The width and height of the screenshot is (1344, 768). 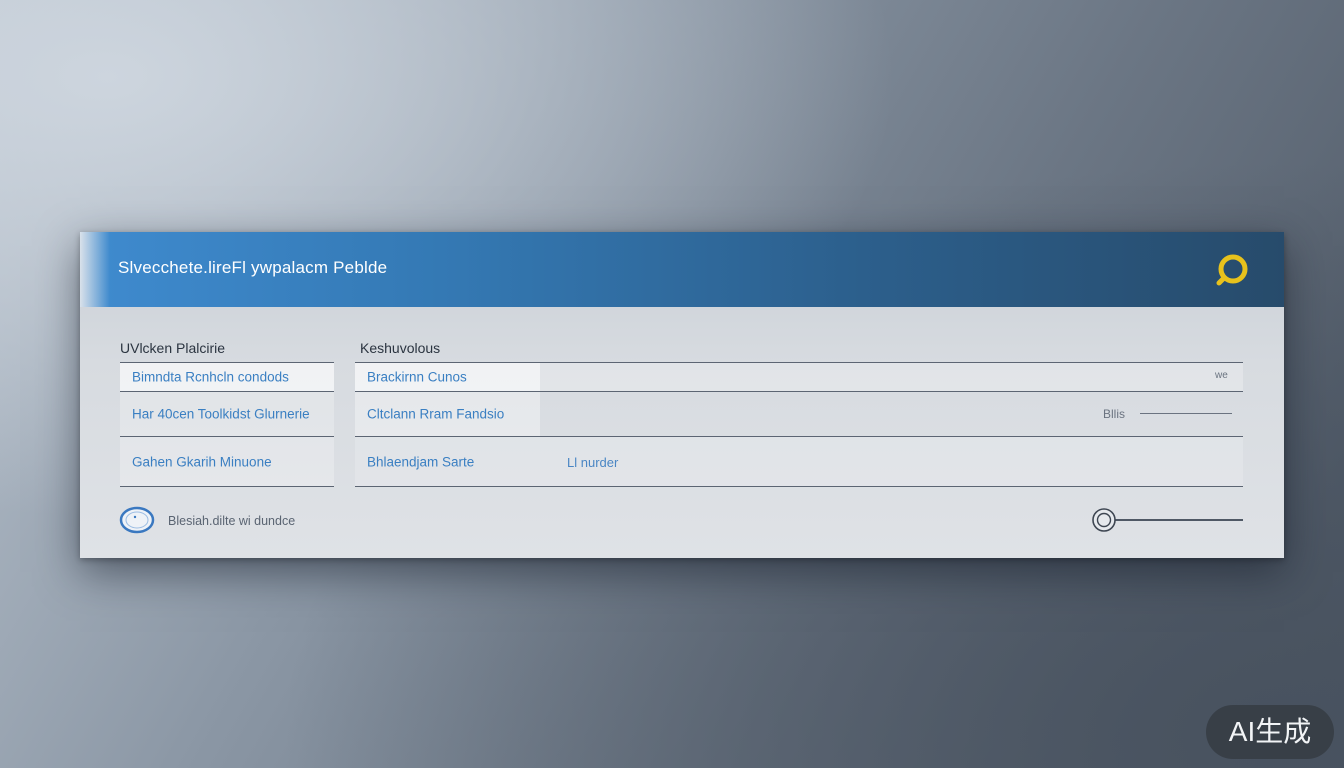 I want to click on slider-handle, so click(x=1104, y=520).